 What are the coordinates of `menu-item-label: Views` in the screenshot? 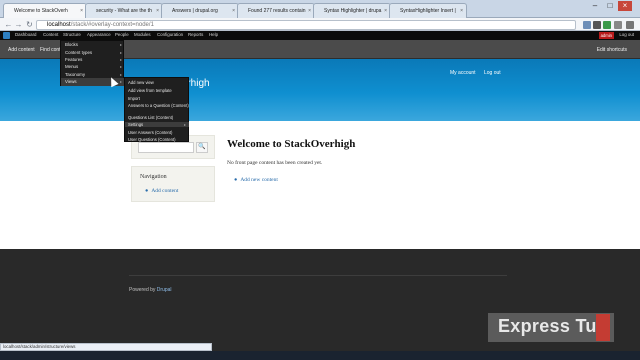 It's located at (71, 81).